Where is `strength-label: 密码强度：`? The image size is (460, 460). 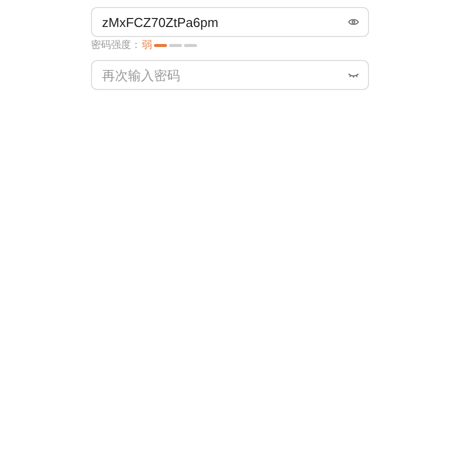
strength-label: 密码强度： is located at coordinates (116, 45).